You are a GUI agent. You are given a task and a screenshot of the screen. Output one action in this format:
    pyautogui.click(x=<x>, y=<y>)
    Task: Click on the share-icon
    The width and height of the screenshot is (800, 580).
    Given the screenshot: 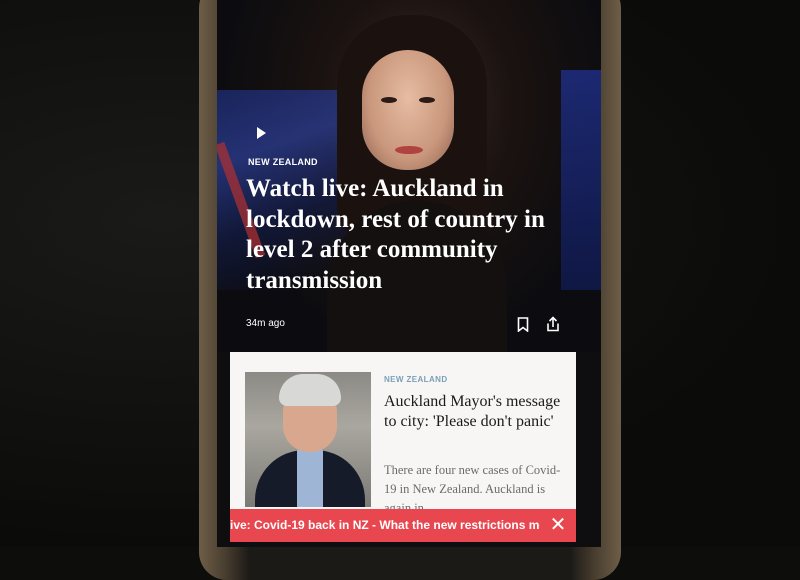 What is the action you would take?
    pyautogui.click(x=553, y=324)
    